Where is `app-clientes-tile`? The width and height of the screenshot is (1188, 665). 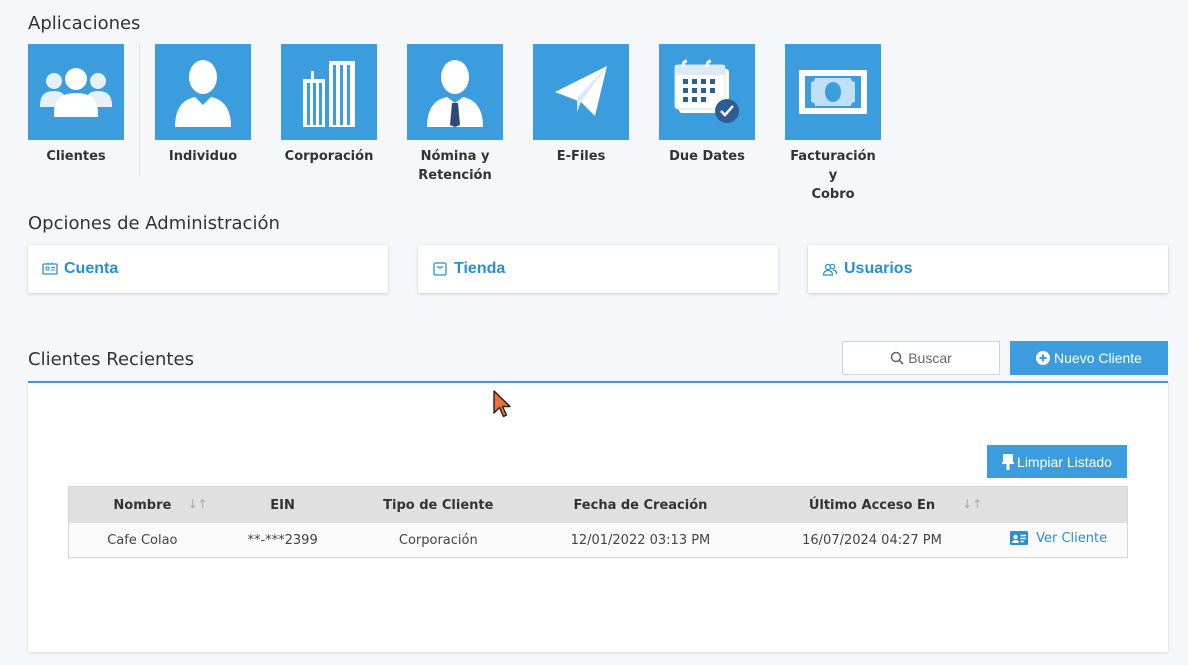 app-clientes-tile is located at coordinates (76, 92).